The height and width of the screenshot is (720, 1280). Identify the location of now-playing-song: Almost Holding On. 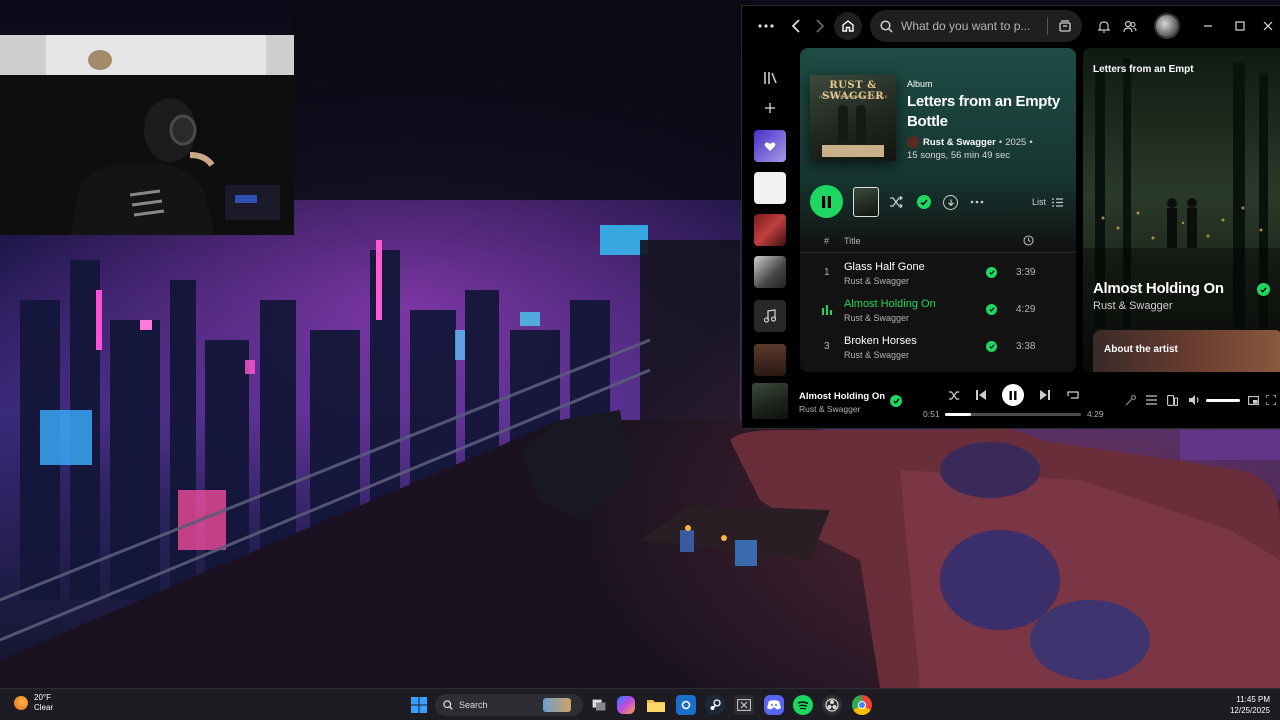
(1158, 288).